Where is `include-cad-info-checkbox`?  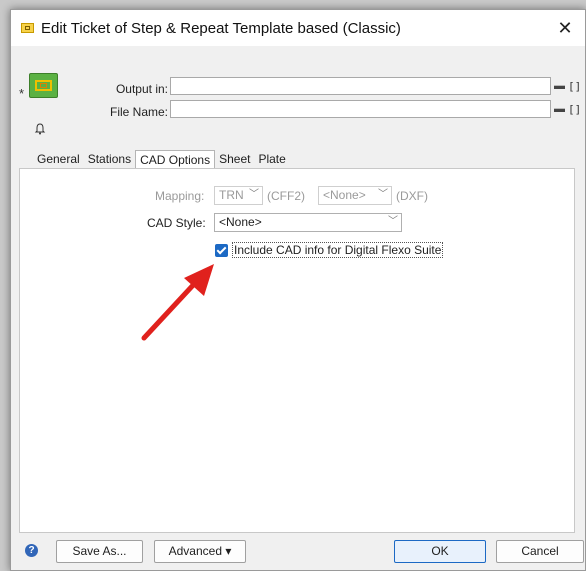 include-cad-info-checkbox is located at coordinates (221, 250).